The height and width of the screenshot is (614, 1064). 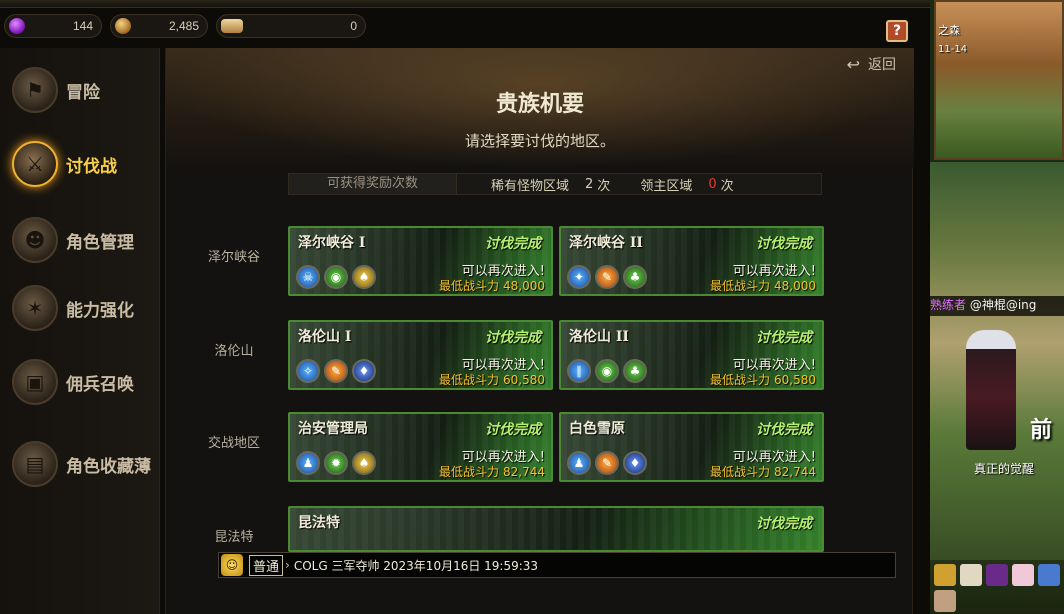 I want to click on boss-area-label: 领主区域, so click(x=666, y=186).